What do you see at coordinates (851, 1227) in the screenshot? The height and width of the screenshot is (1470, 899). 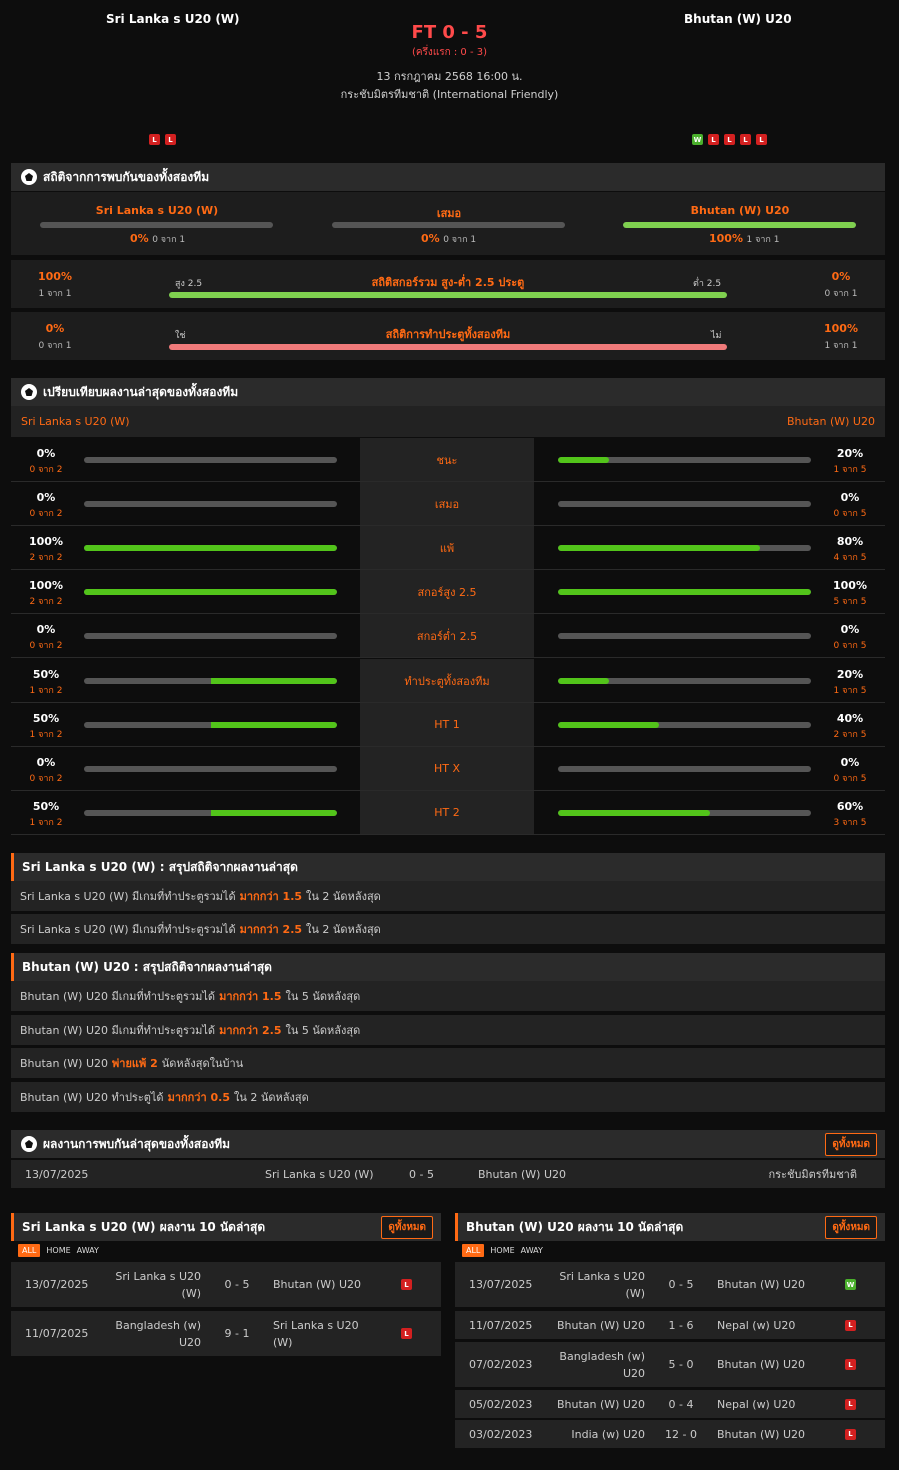 I see `away-last10-view-all-button: ดูทั้งหมด` at bounding box center [851, 1227].